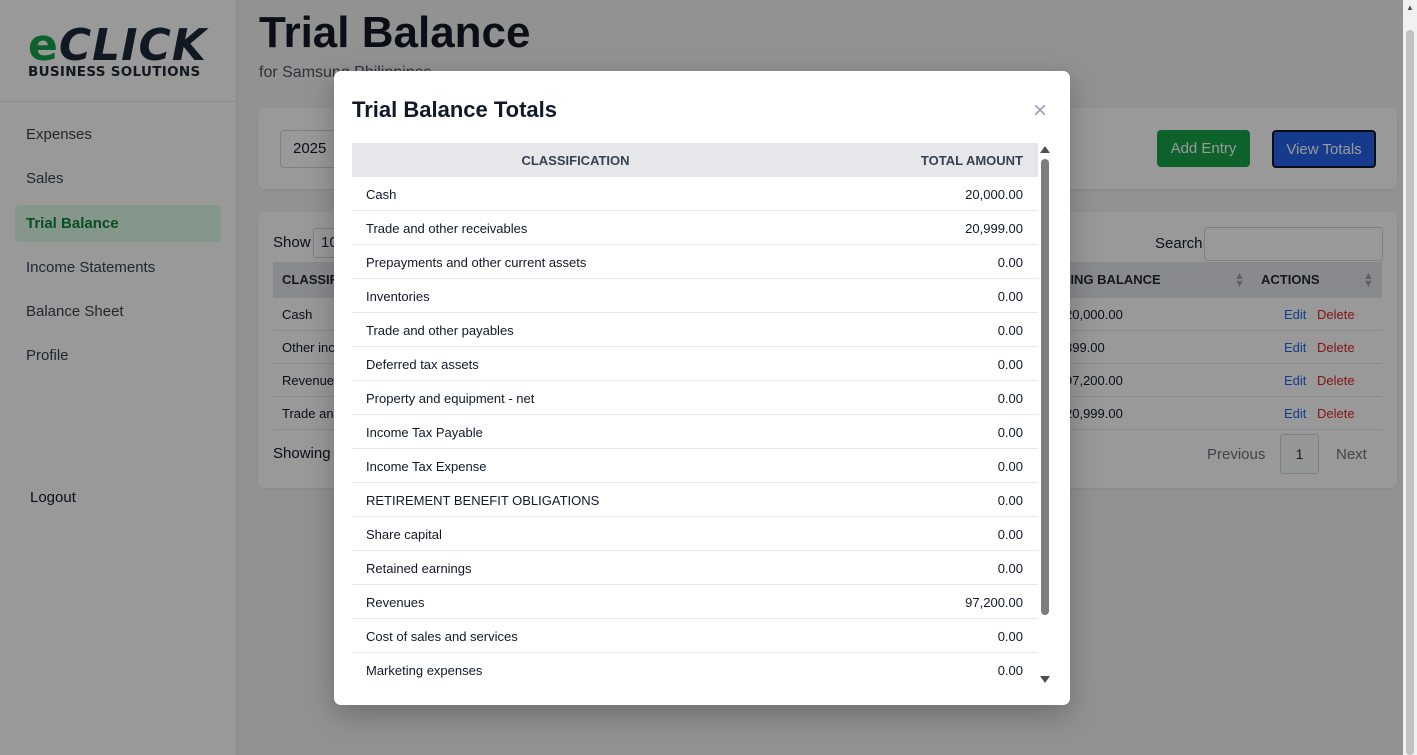 The width and height of the screenshot is (1417, 755). Describe the element at coordinates (994, 194) in the screenshot. I see `row-total-amount: 20,000.00` at that location.